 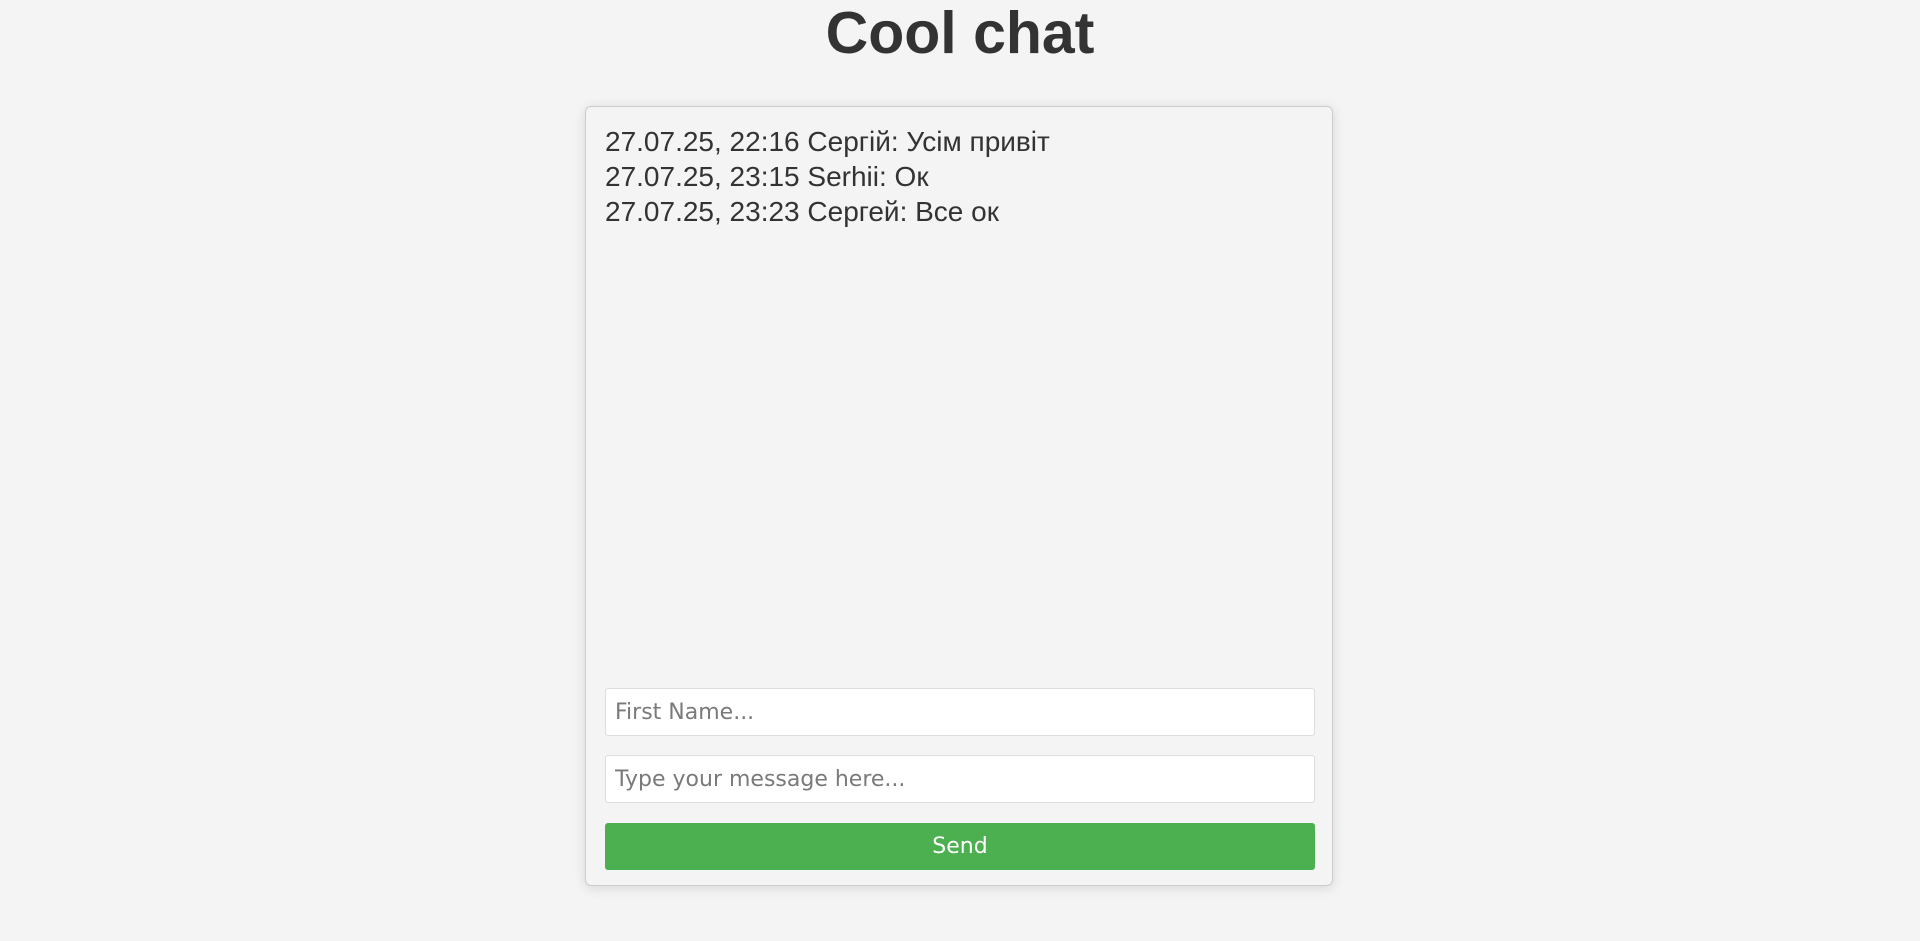 I want to click on page-title: Cool chat, so click(x=960, y=33).